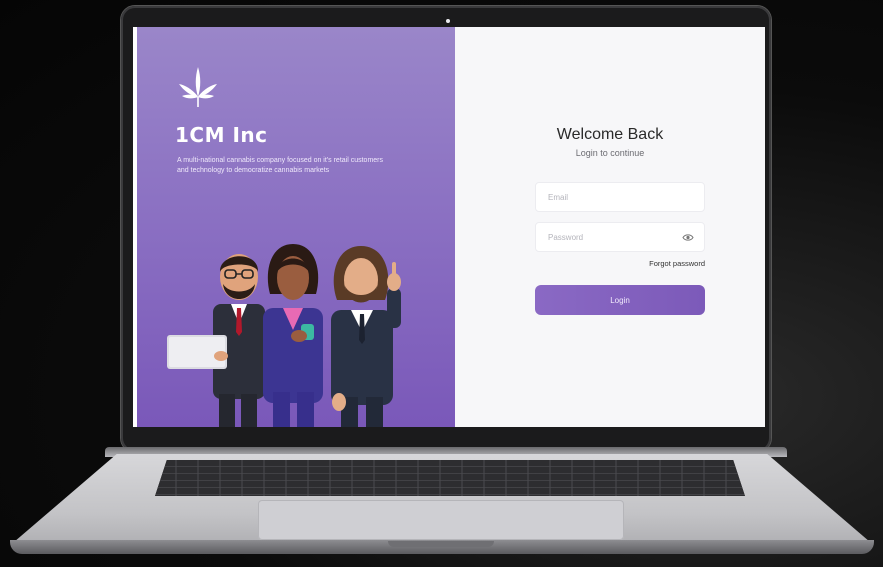 This screenshot has height=567, width=883. I want to click on brand-name: 1CM Inc, so click(221, 135).